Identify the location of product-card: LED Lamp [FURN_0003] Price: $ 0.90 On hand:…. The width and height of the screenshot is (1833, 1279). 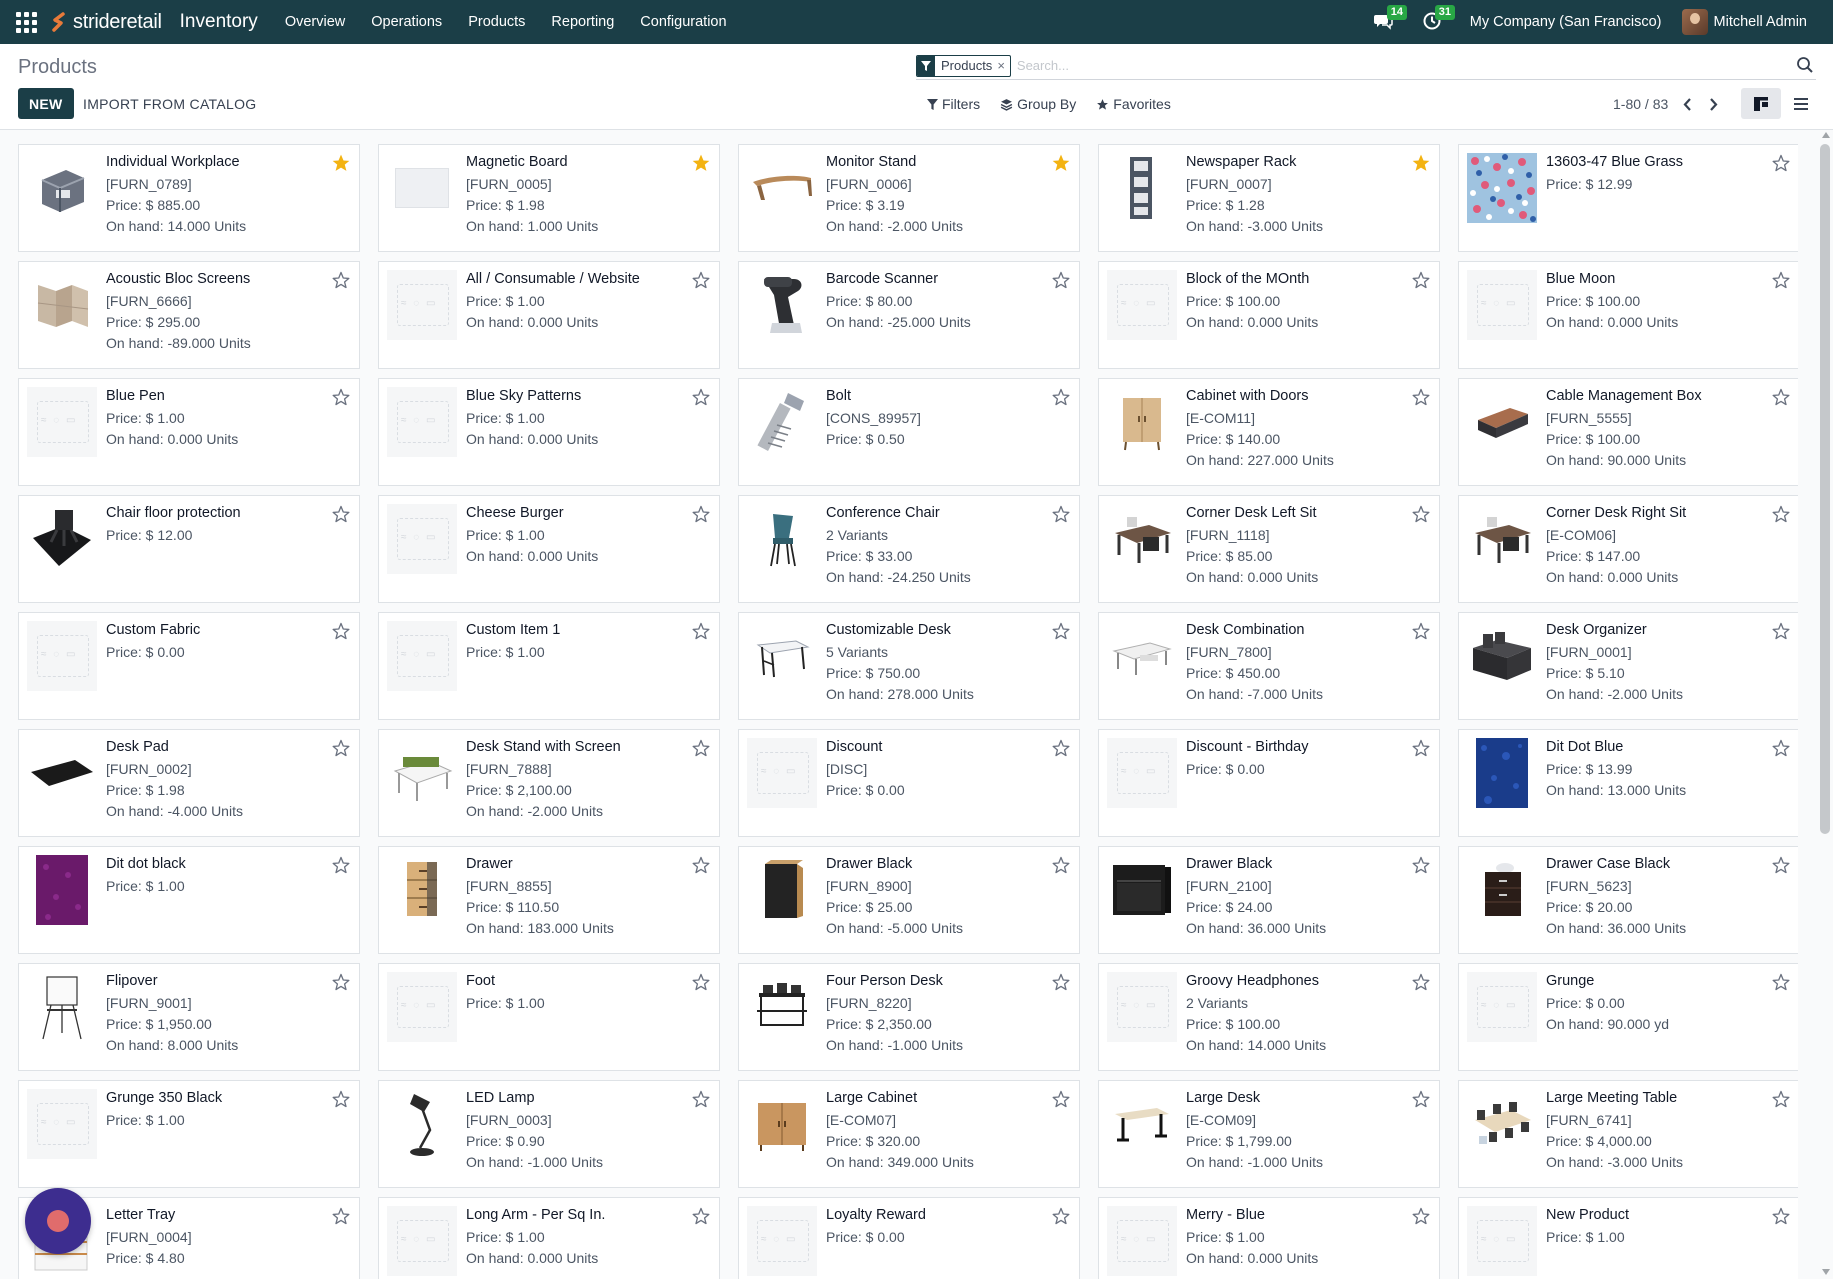
(549, 1134).